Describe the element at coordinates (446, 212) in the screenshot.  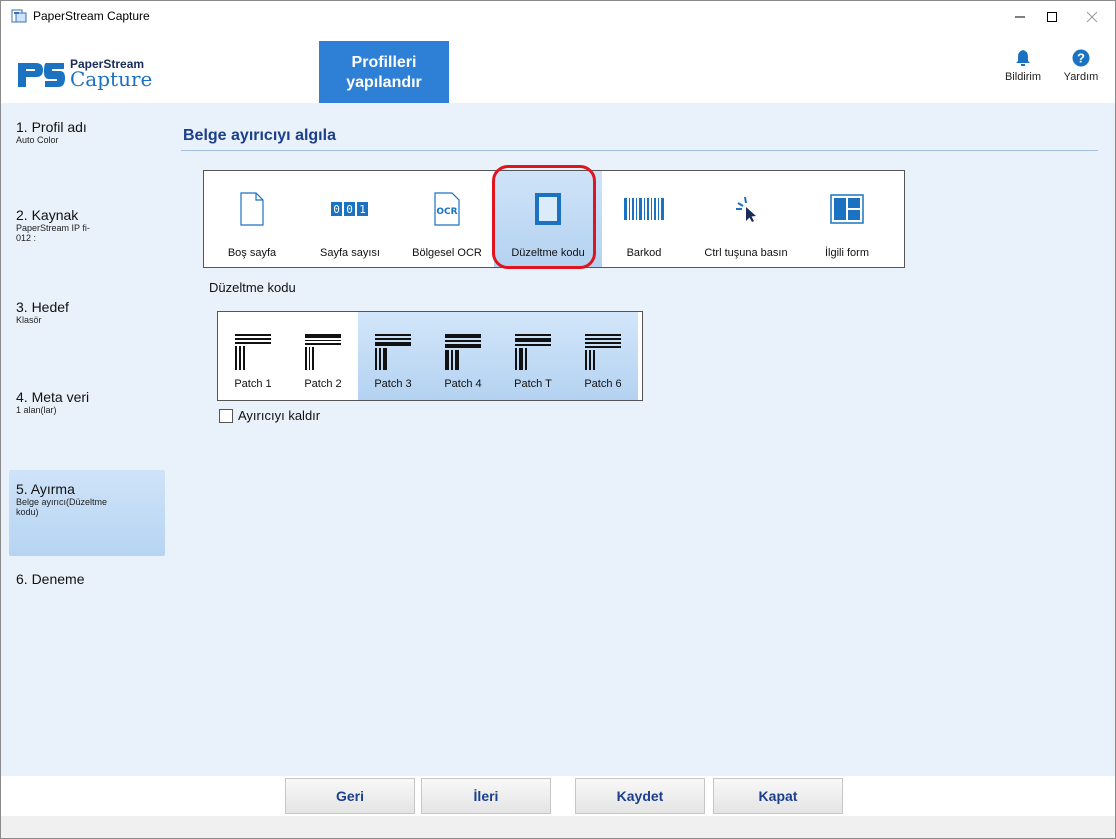
I see `svg-text: OCR` at that location.